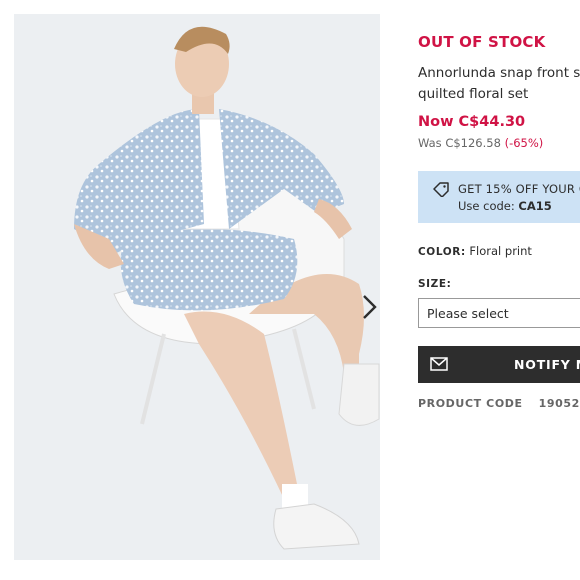  I want to click on price-was-value: Was C$126.58, so click(459, 143).